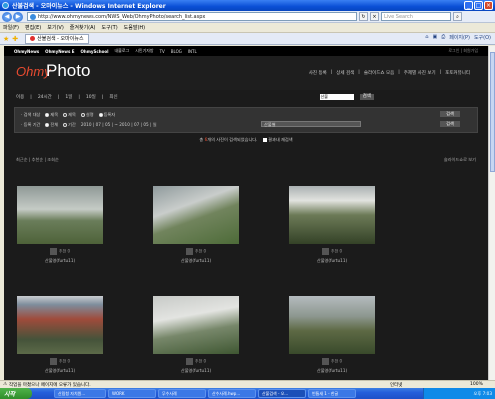  I want to click on taskbar-item: 빈틈새 1 - 한글, so click(332, 393).